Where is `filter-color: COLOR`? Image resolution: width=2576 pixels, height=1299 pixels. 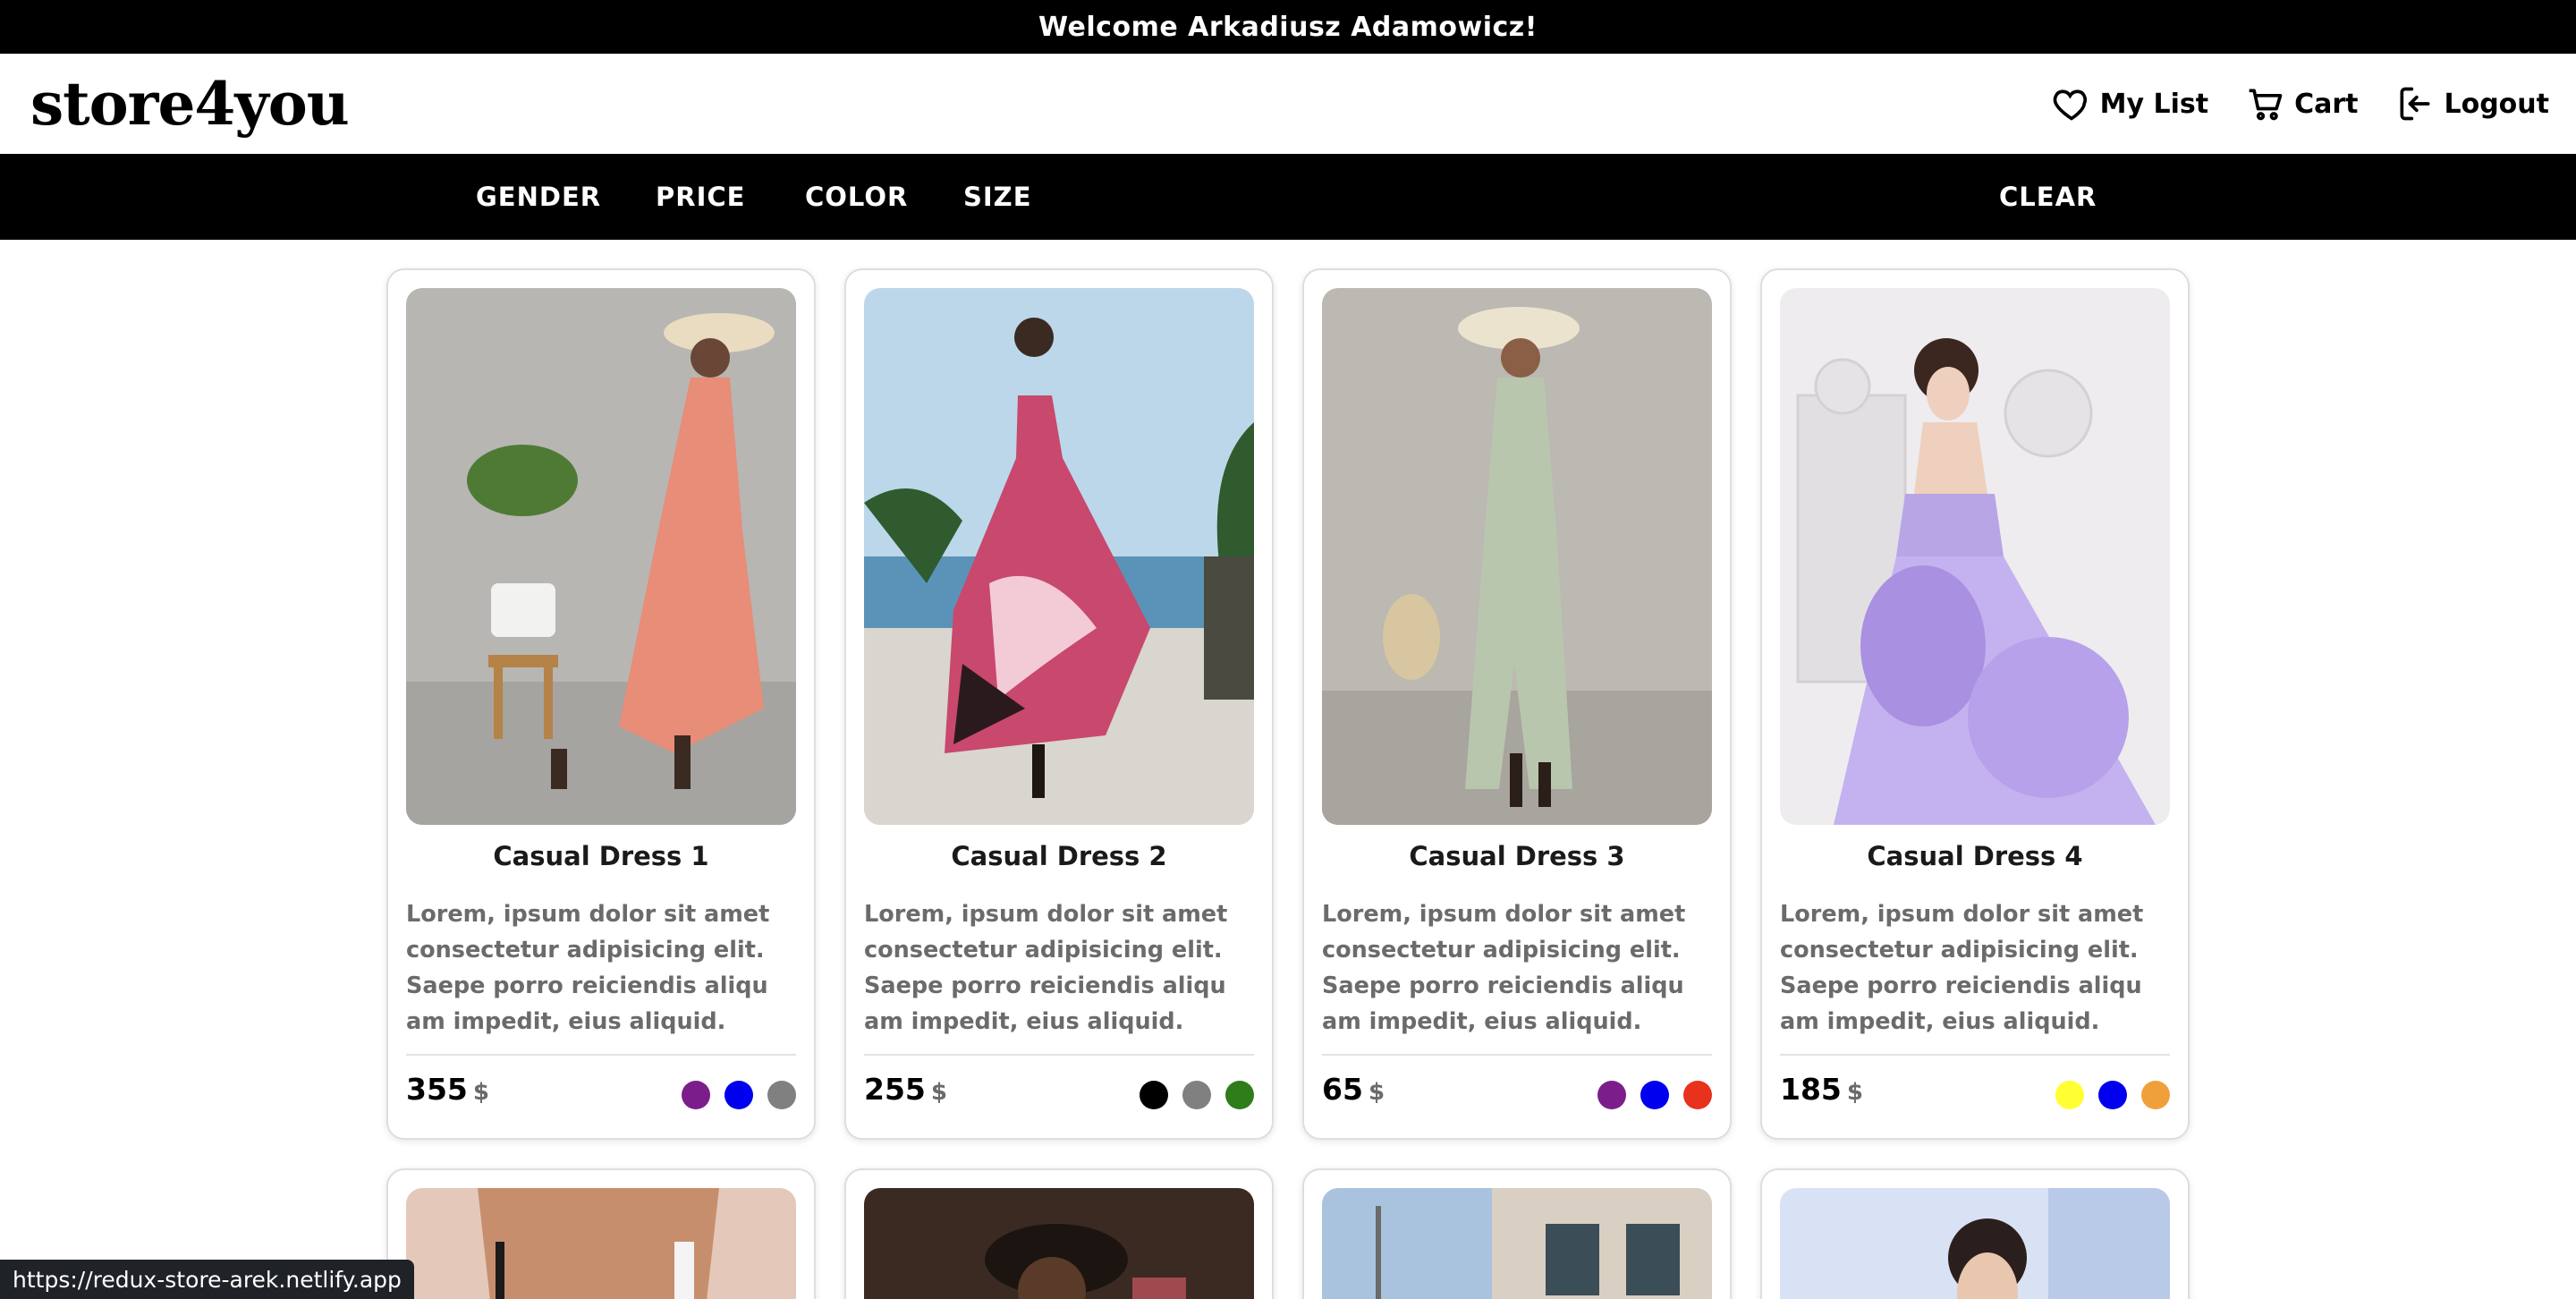
filter-color: COLOR is located at coordinates (856, 197).